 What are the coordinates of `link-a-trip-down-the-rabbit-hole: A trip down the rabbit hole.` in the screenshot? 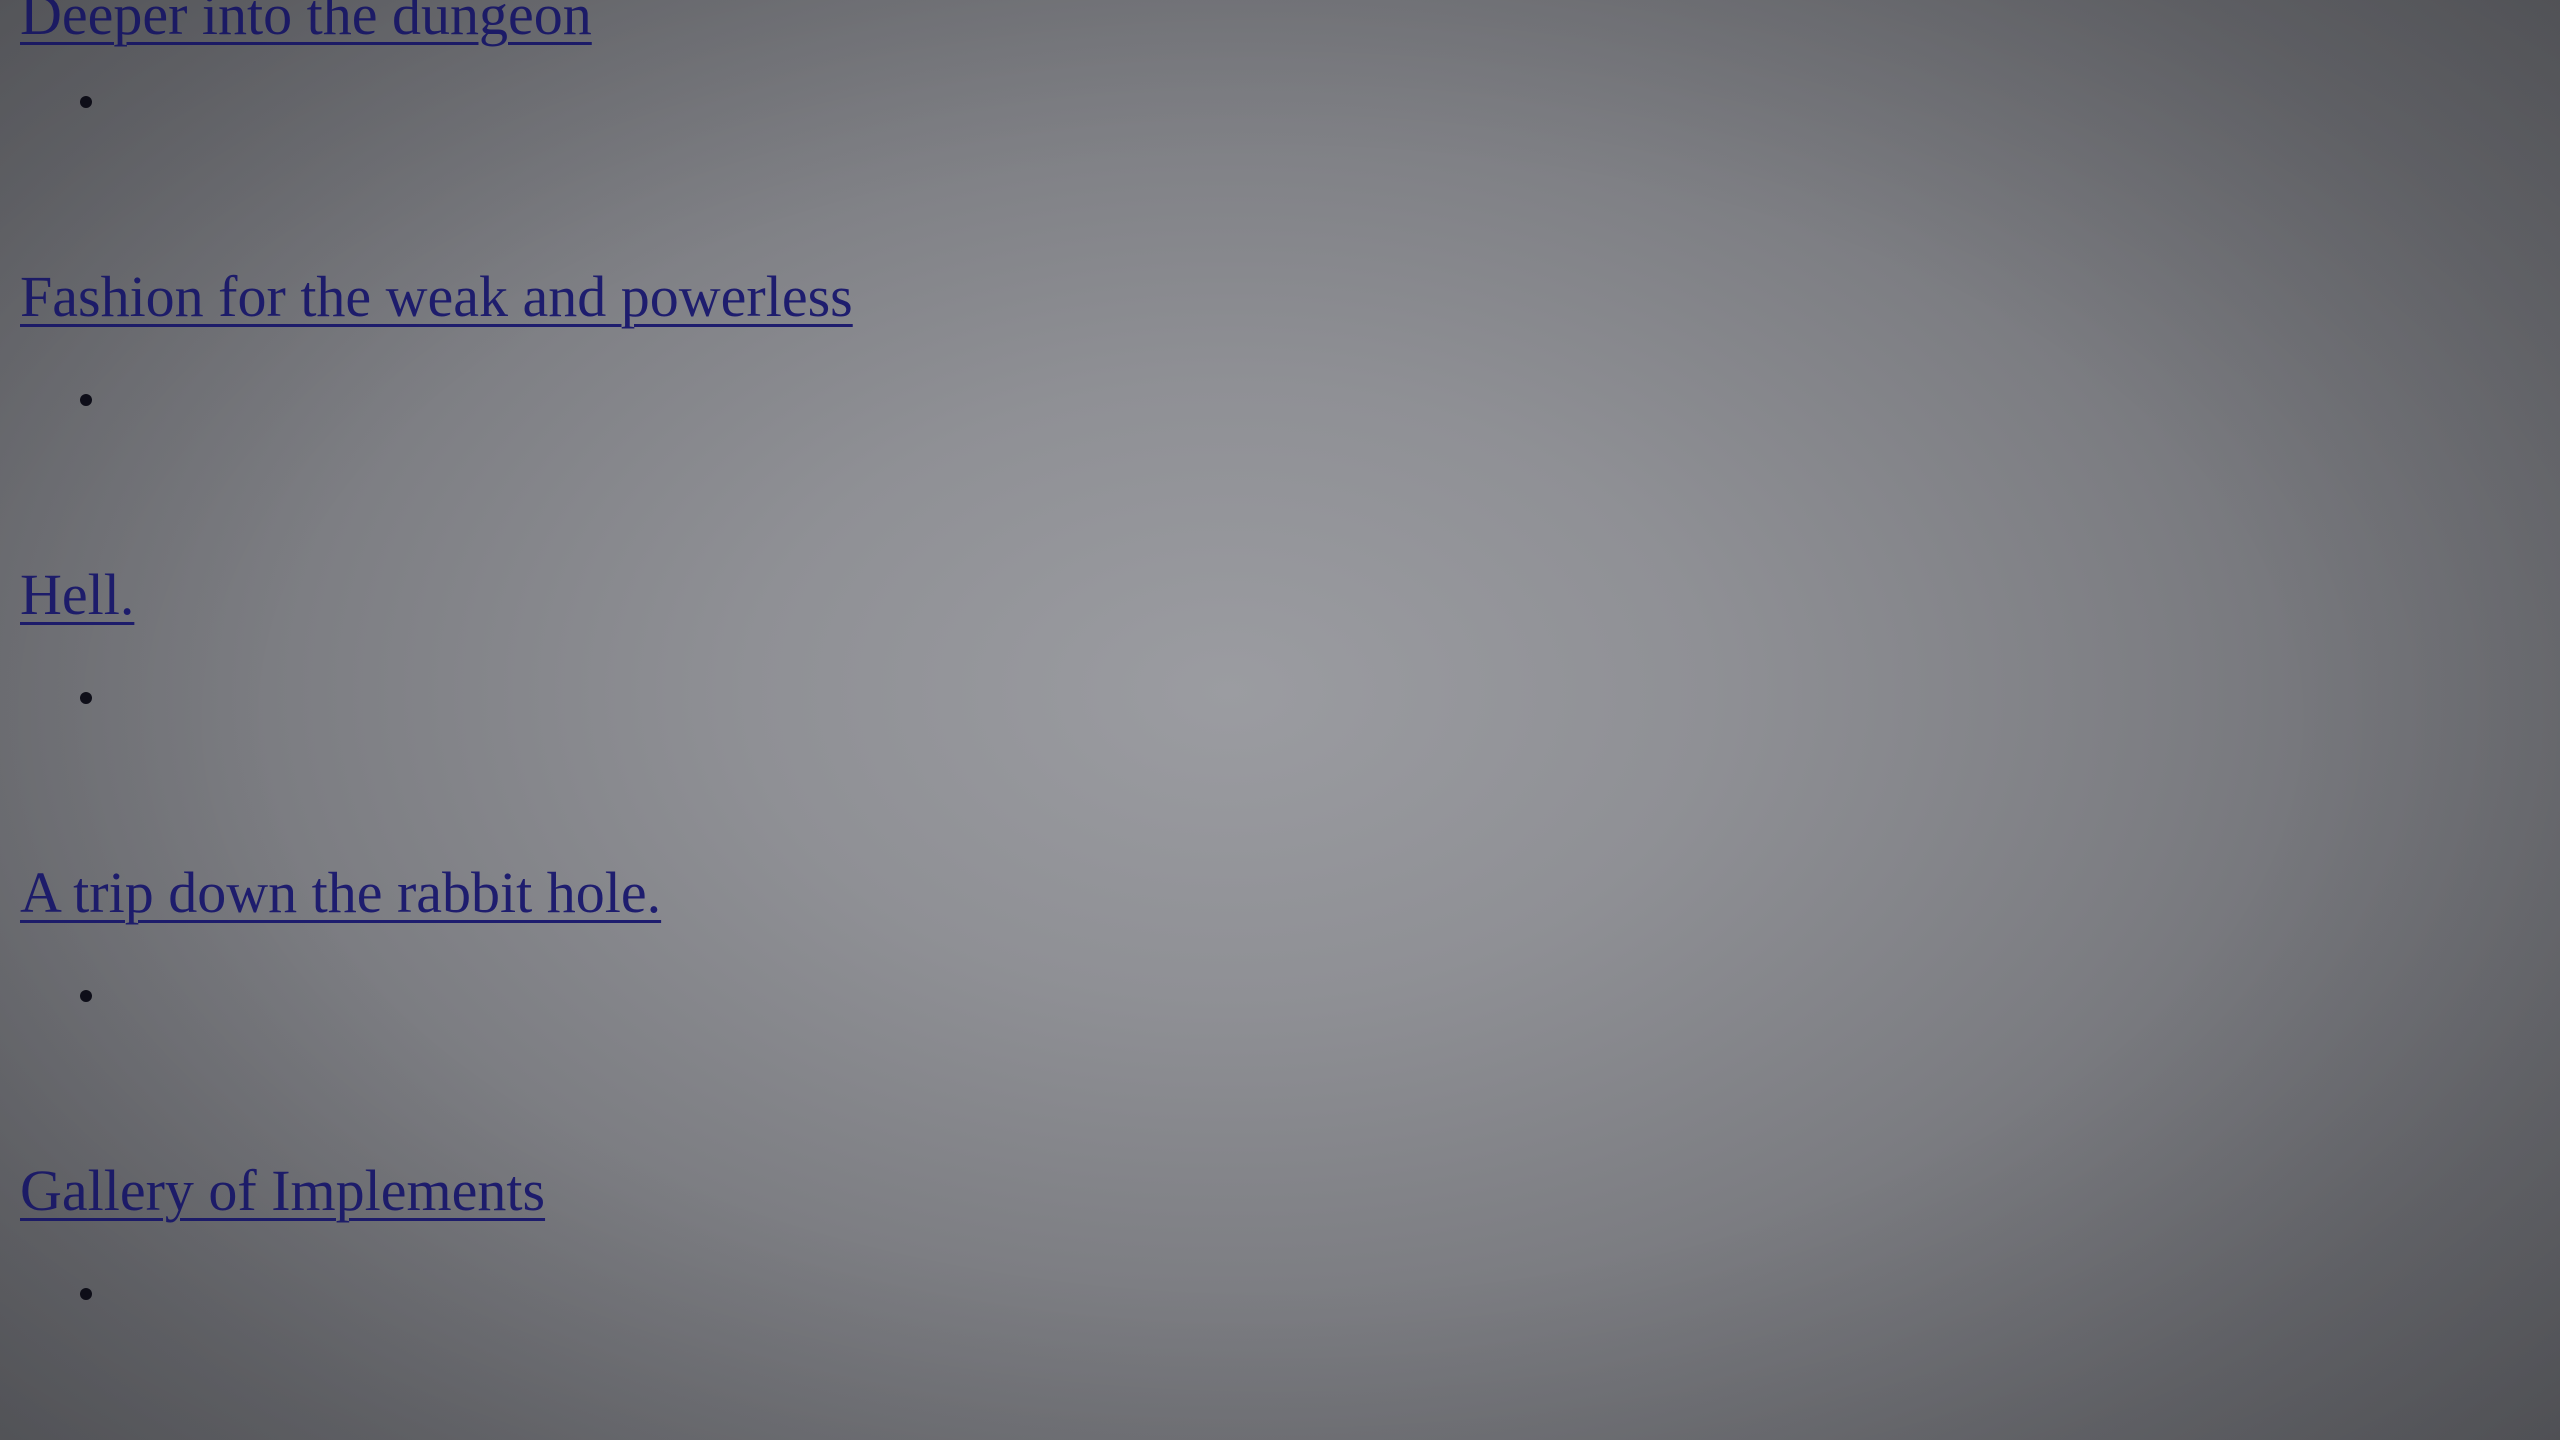 It's located at (340, 893).